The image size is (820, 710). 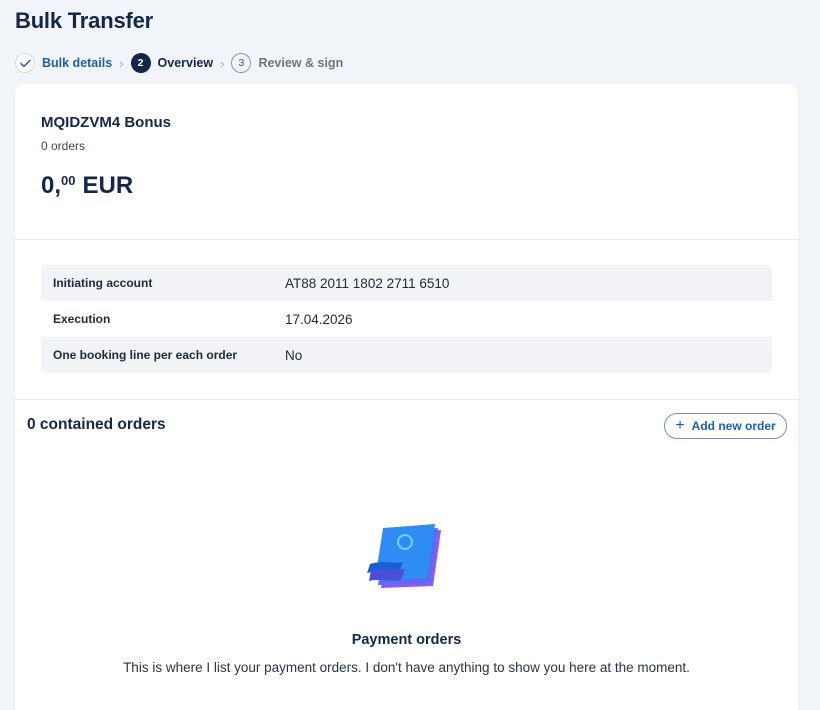 I want to click on amount-decimals: 00, so click(x=68, y=180).